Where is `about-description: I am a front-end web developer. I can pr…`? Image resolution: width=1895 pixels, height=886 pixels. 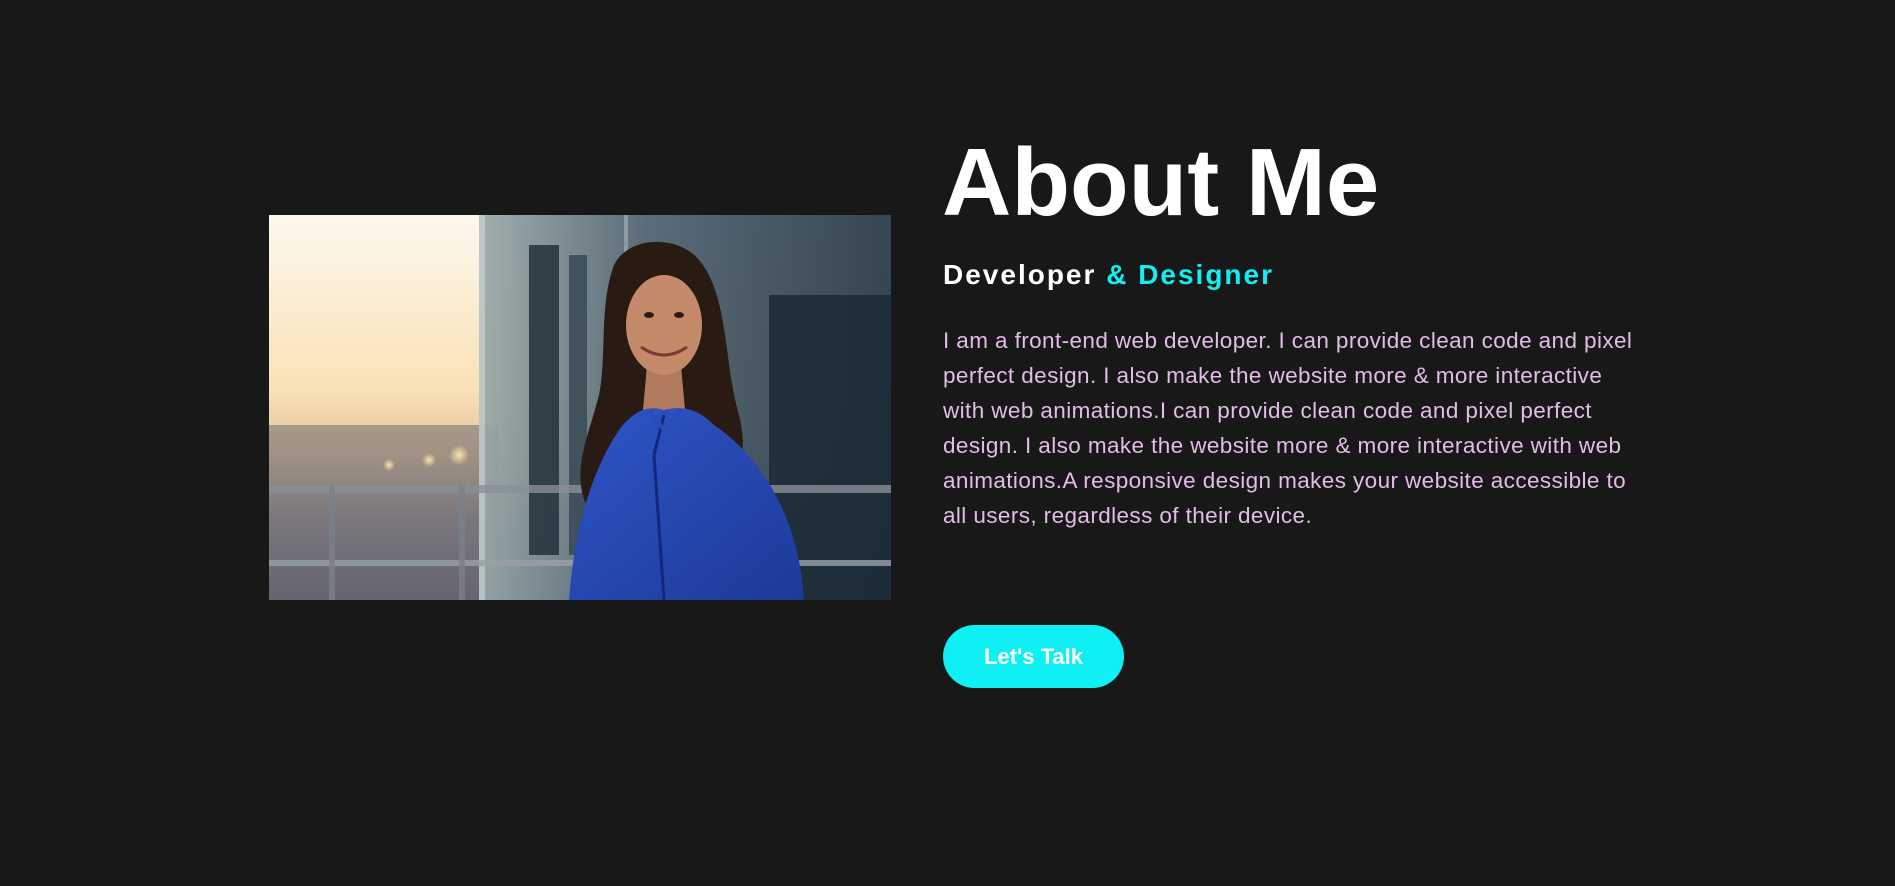
about-description: I am a front-end web developer. I can pr… is located at coordinates (1288, 428).